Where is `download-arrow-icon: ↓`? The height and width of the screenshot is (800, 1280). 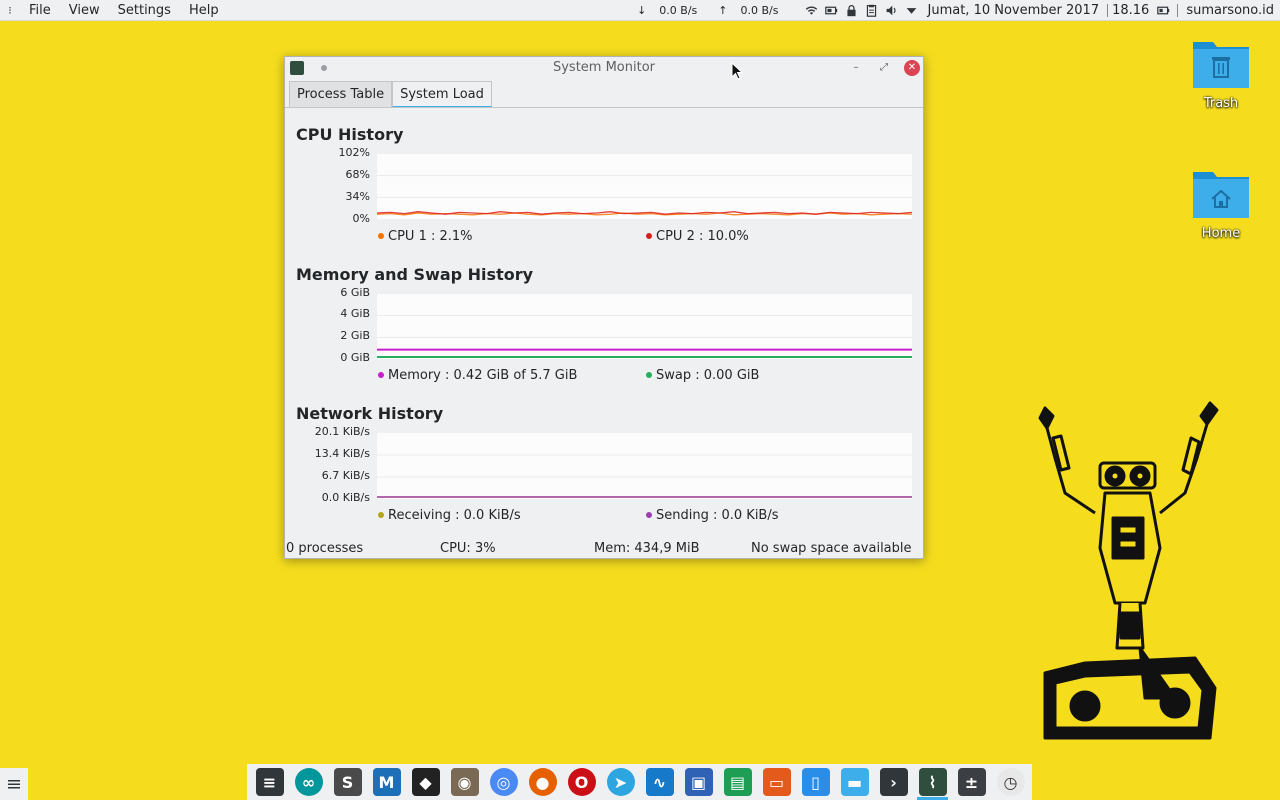
download-arrow-icon: ↓ is located at coordinates (642, 10).